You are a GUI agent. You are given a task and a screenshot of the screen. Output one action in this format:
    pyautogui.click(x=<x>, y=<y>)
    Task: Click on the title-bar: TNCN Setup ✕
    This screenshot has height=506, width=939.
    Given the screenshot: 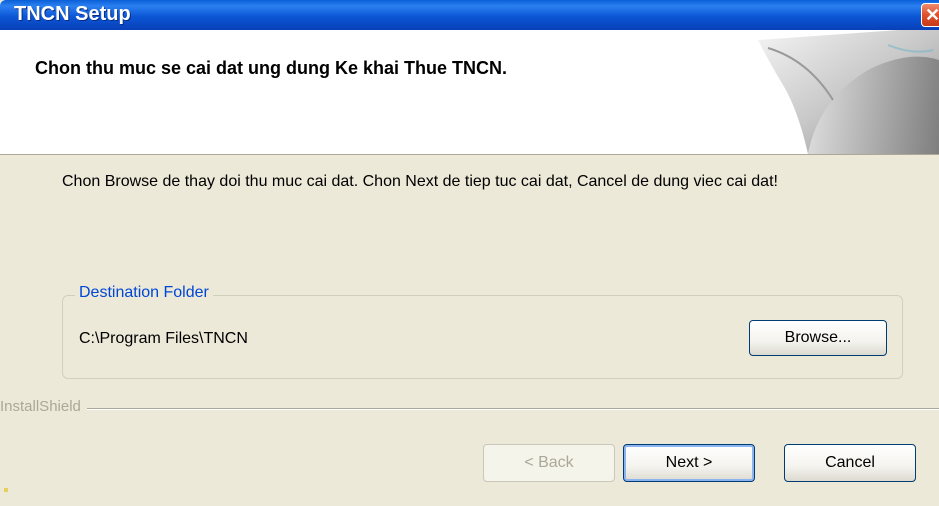 What is the action you would take?
    pyautogui.click(x=469, y=15)
    